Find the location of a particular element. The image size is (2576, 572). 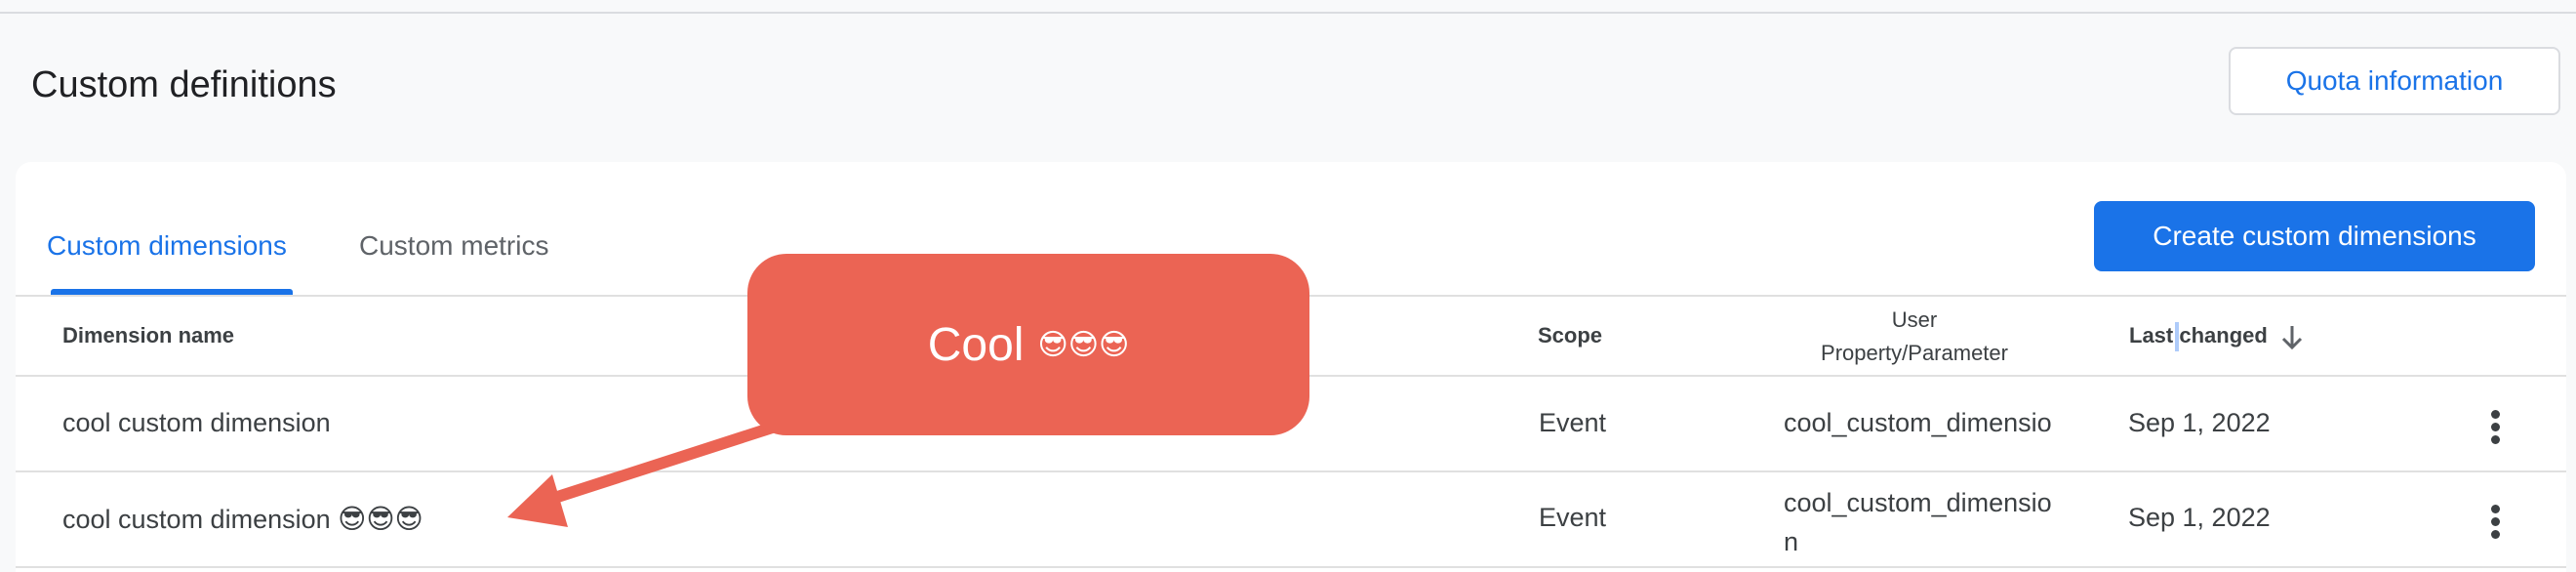

top-divider is located at coordinates (1288, 13).